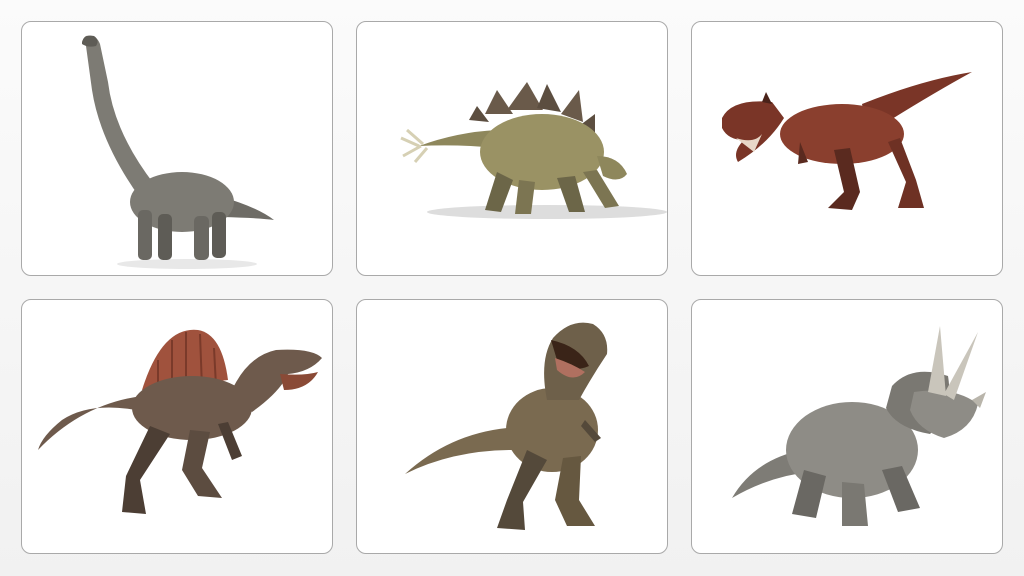 The image size is (1024, 576). I want to click on image-card-tyrannosaurus, so click(512, 426).